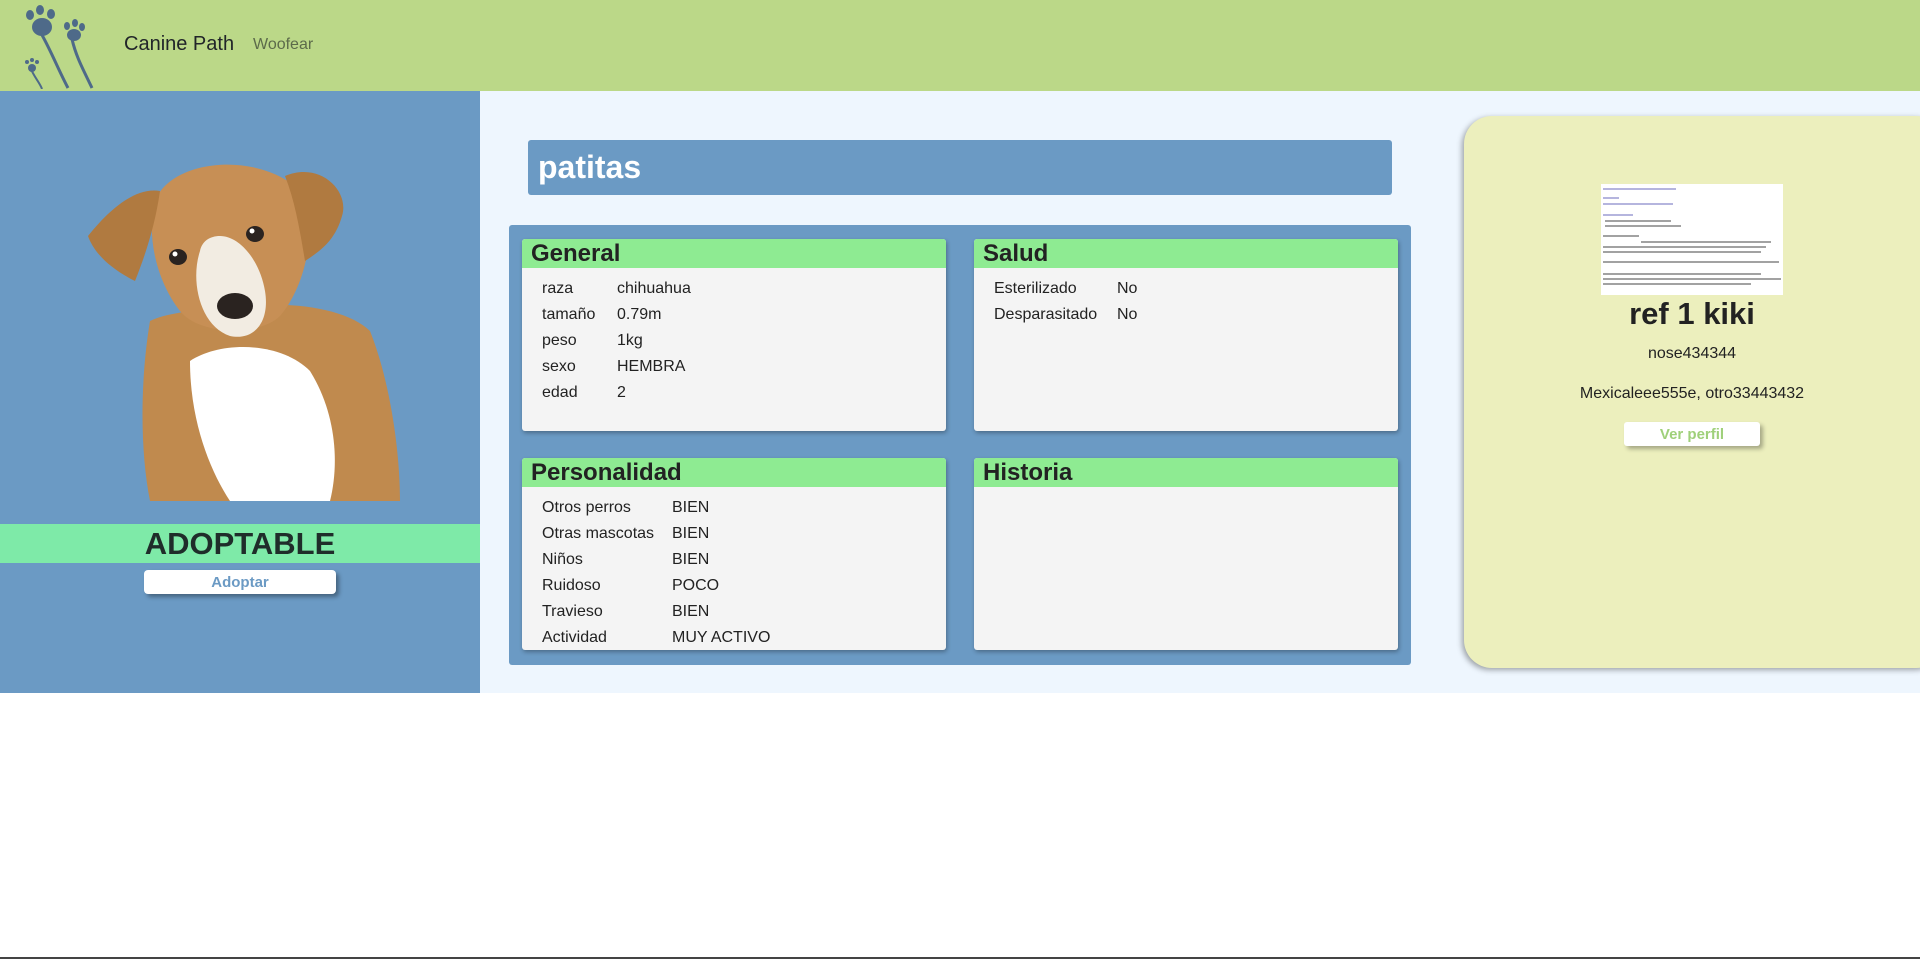 The height and width of the screenshot is (959, 1920). What do you see at coordinates (283, 45) in the screenshot?
I see `nav-link-woofear: Woofear` at bounding box center [283, 45].